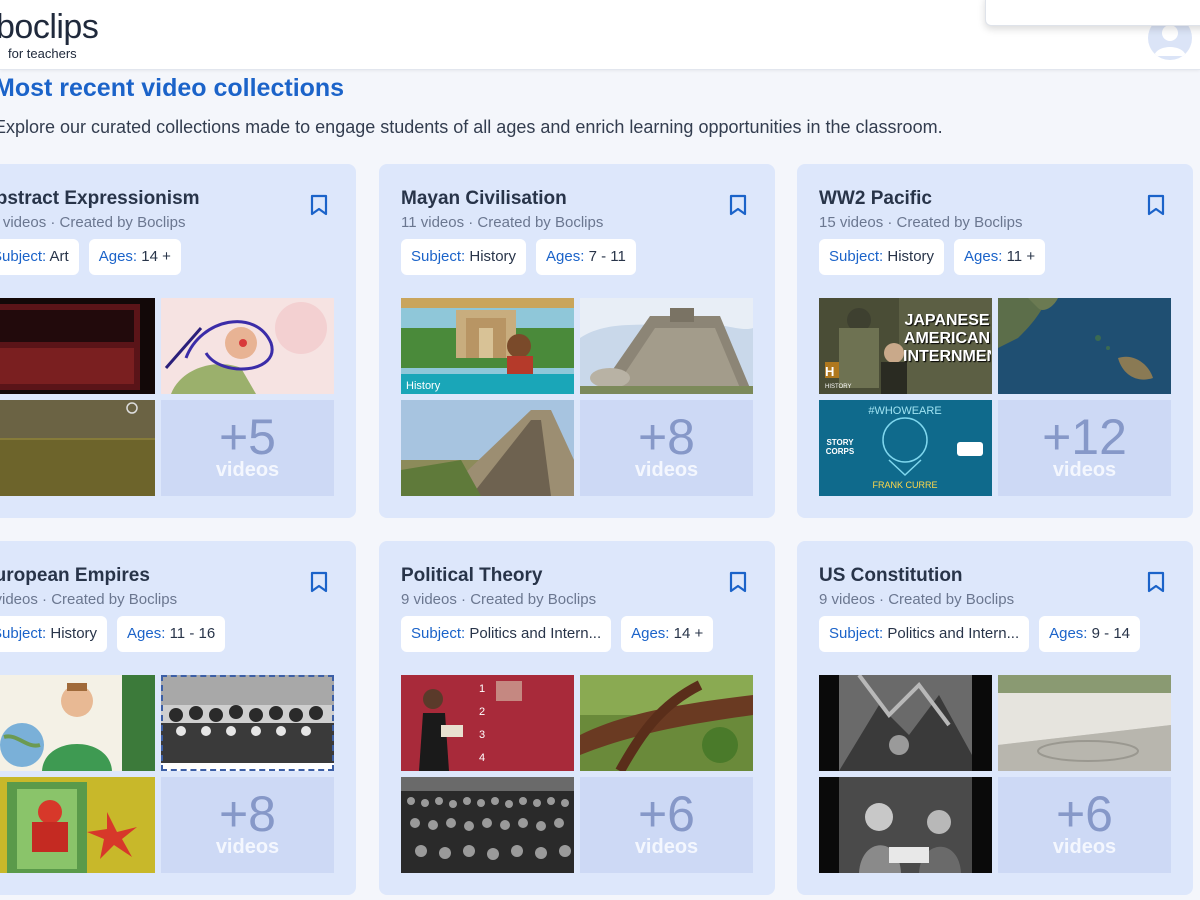 This screenshot has height=900, width=1200. What do you see at coordinates (167, 397) in the screenshot?
I see `collection-thumbnails: +5 videos` at bounding box center [167, 397].